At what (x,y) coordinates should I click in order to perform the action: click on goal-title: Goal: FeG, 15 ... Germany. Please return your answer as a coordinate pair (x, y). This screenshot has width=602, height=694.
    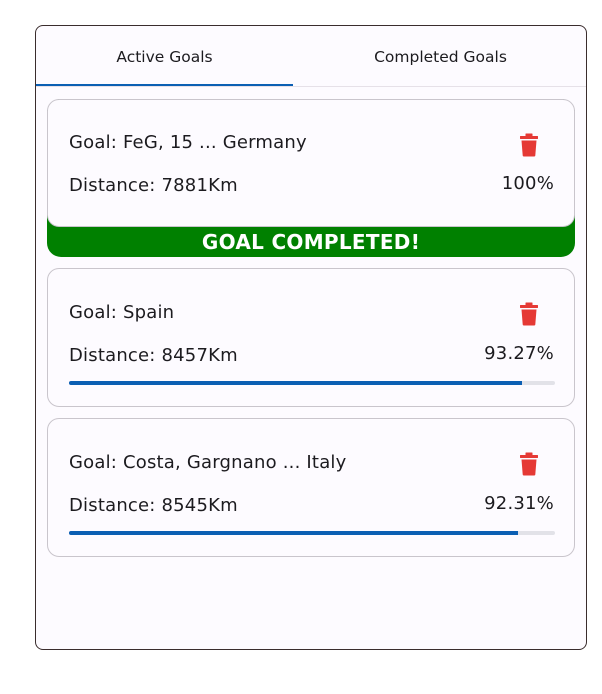
    Looking at the image, I should click on (188, 142).